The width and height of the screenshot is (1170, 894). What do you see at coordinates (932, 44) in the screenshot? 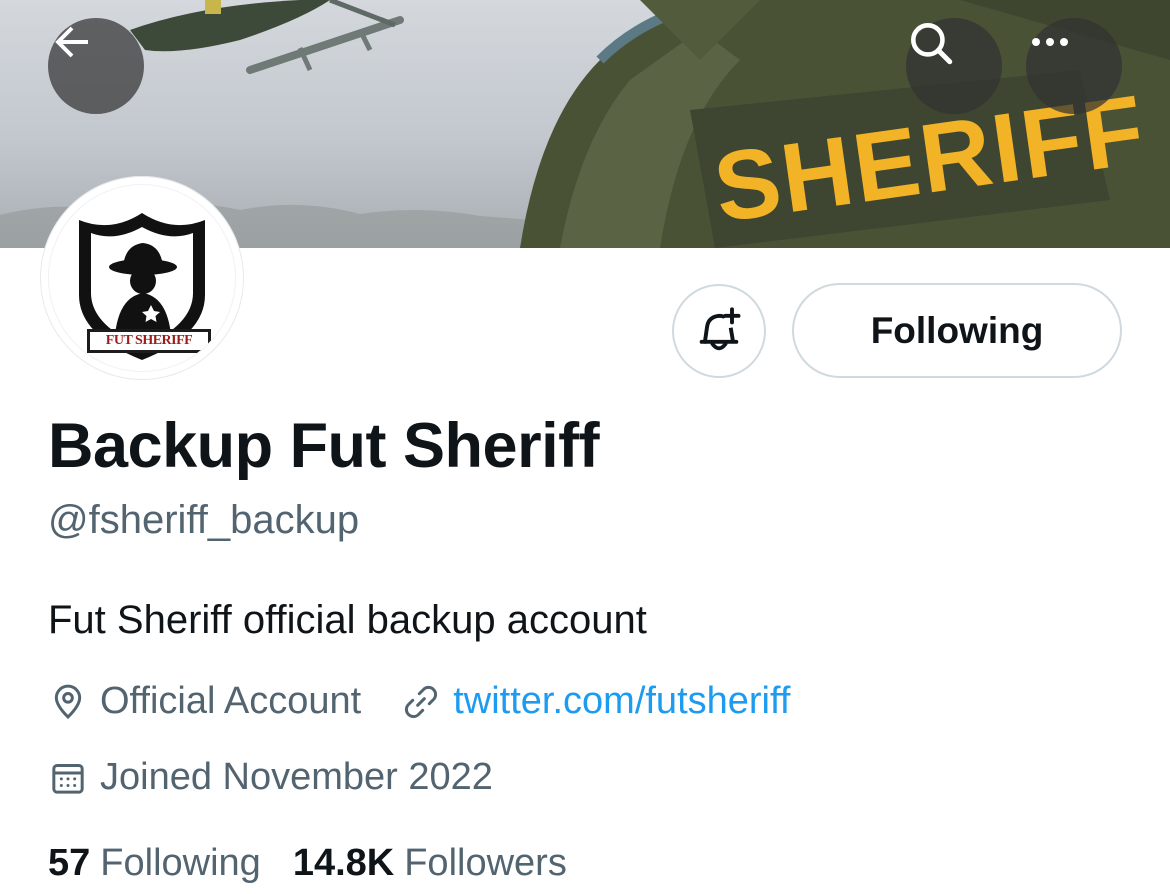
I see `search-icon` at bounding box center [932, 44].